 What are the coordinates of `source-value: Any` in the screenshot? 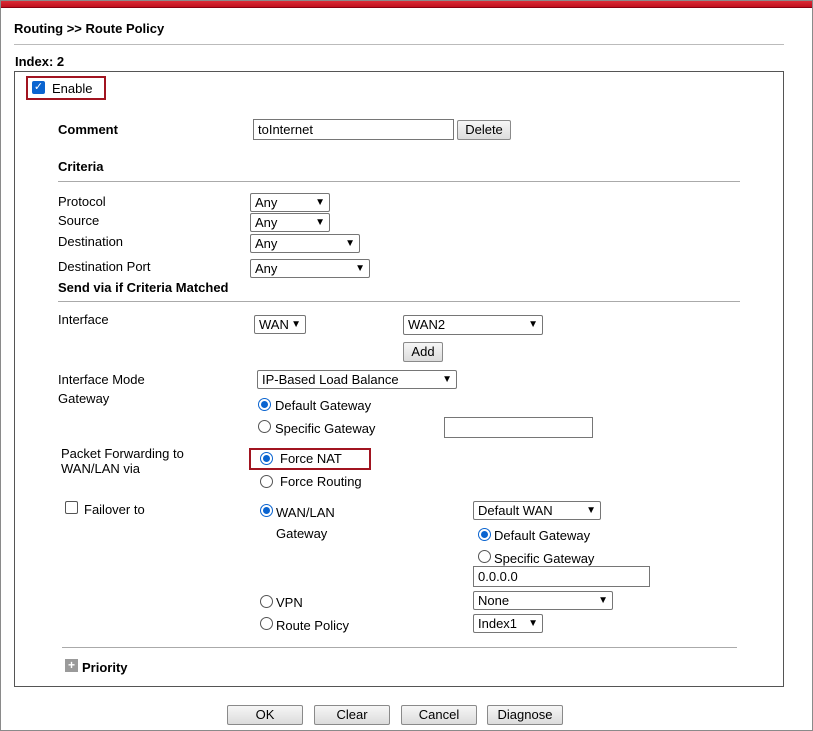 It's located at (266, 222).